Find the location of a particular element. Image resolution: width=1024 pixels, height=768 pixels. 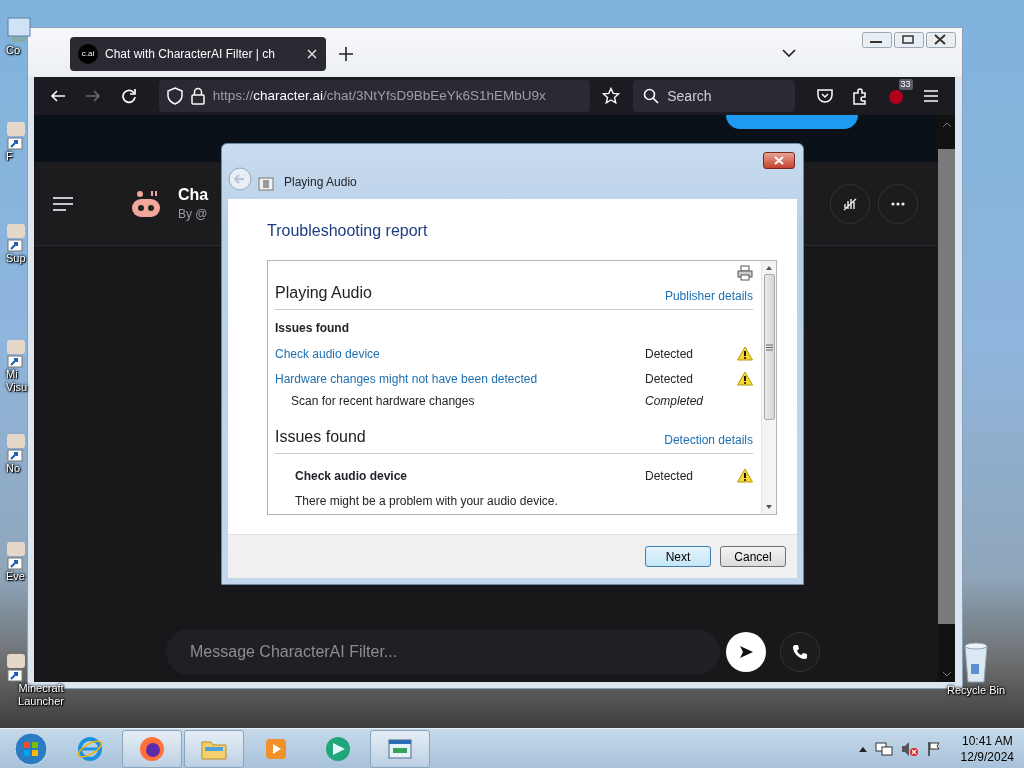

search-icon is located at coordinates (651, 96).